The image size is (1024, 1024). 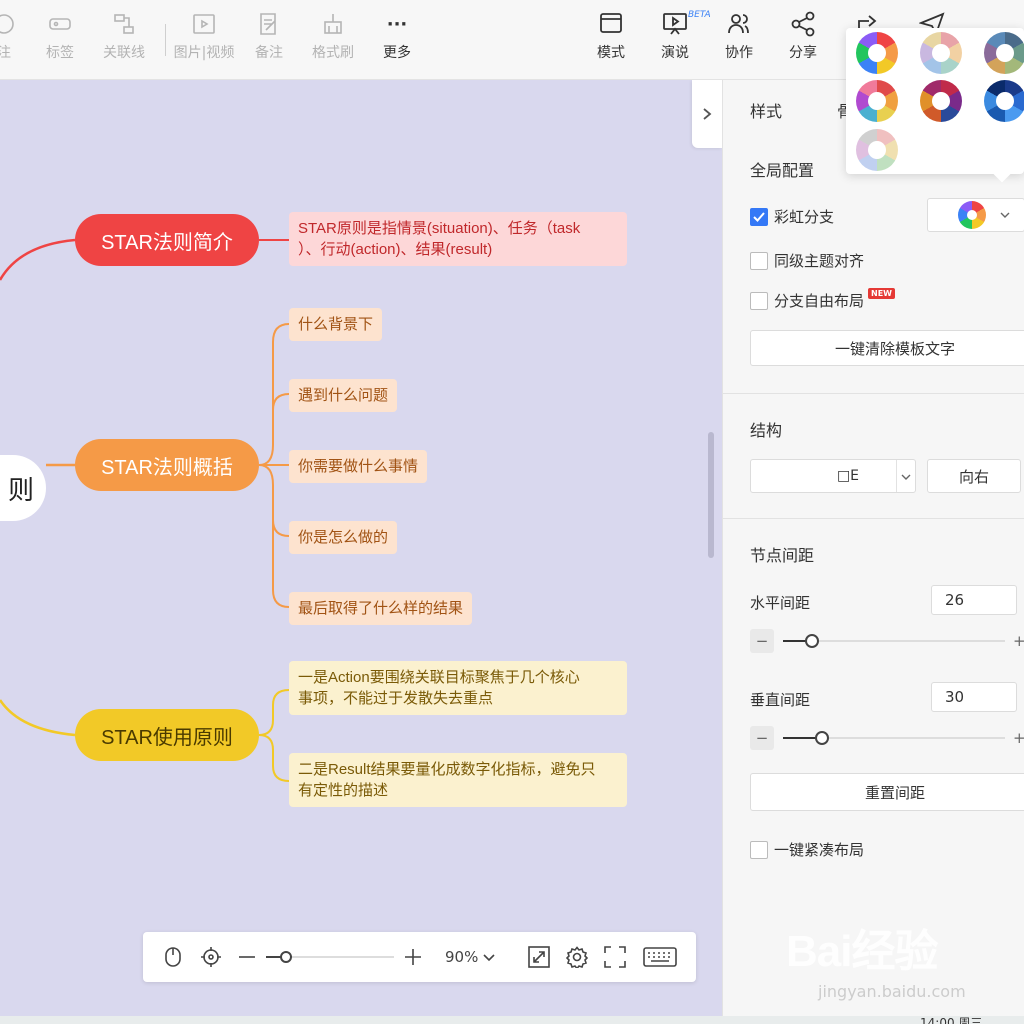 I want to click on share-icon, so click(x=803, y=24).